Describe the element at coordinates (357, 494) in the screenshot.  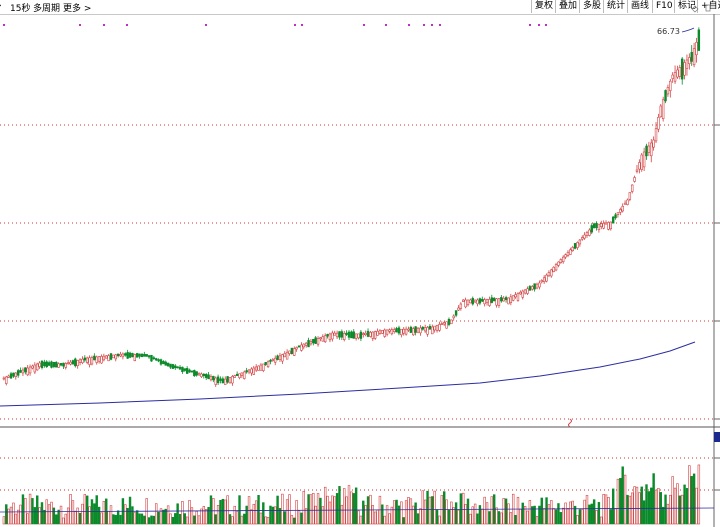
I see `volume-bars` at that location.